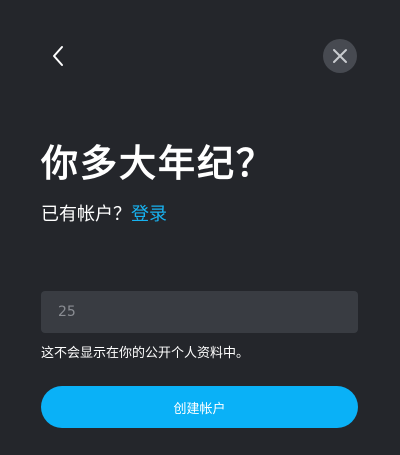 The height and width of the screenshot is (455, 400). What do you see at coordinates (149, 214) in the screenshot?
I see `login-link: 登录` at bounding box center [149, 214].